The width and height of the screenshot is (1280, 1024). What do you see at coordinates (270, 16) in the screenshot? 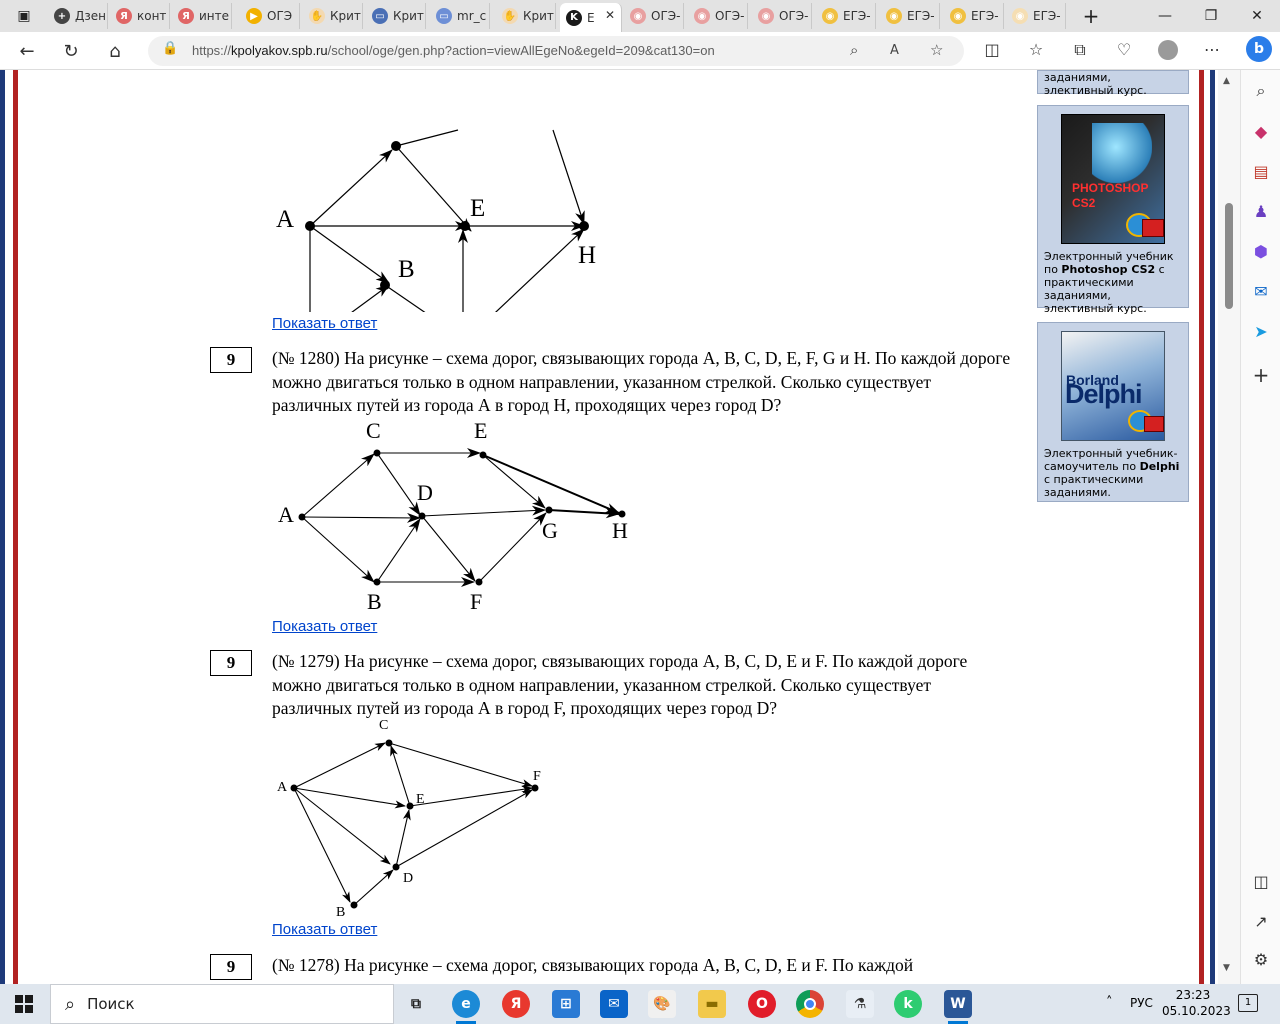
I see `browser-tab: ▶ ОГЭ` at bounding box center [270, 16].